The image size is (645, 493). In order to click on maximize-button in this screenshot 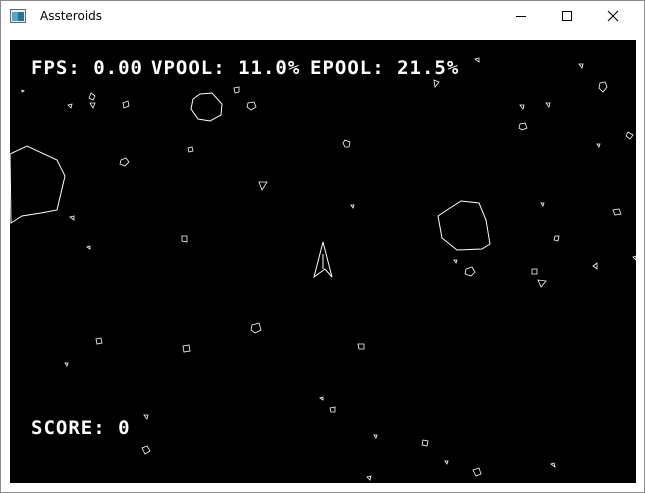, I will do `click(567, 16)`.